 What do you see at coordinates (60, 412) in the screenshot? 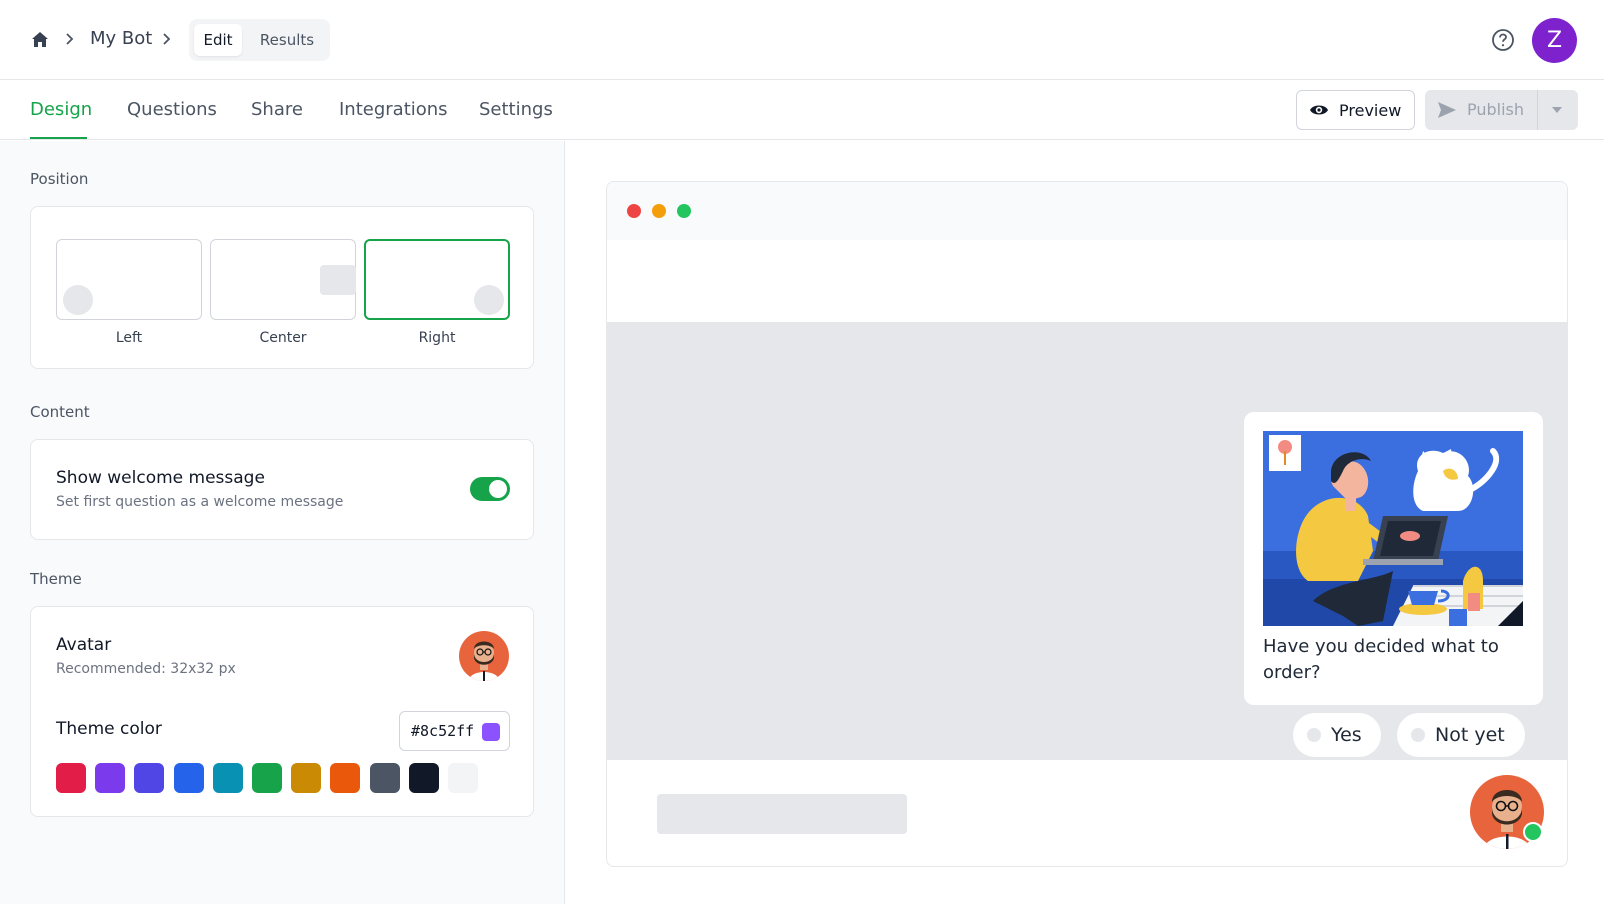
I see `content-section-label: Content` at bounding box center [60, 412].